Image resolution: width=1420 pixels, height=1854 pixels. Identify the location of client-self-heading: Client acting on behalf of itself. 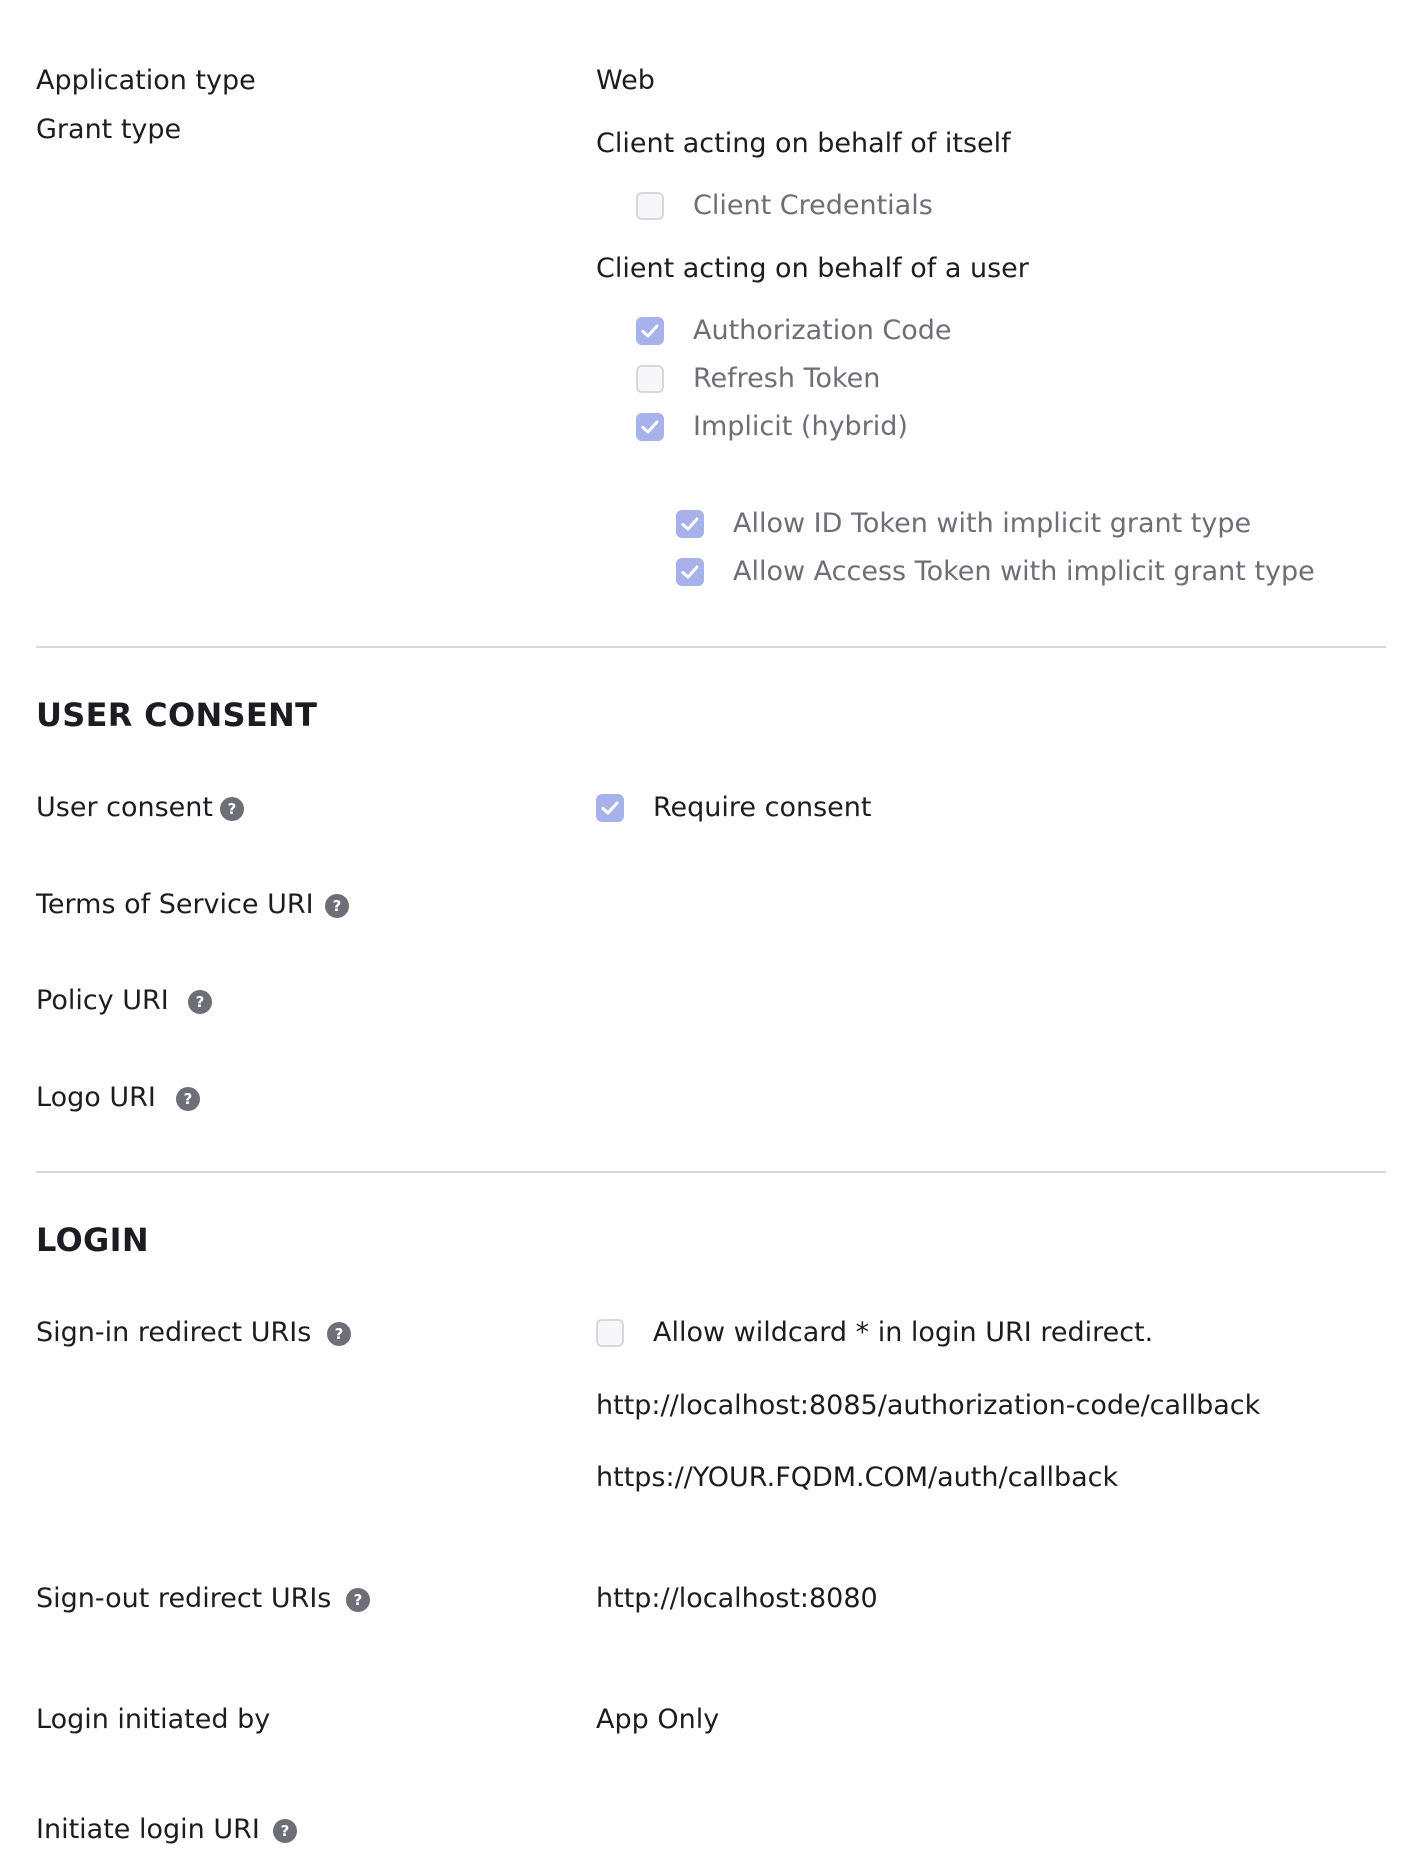
(803, 143).